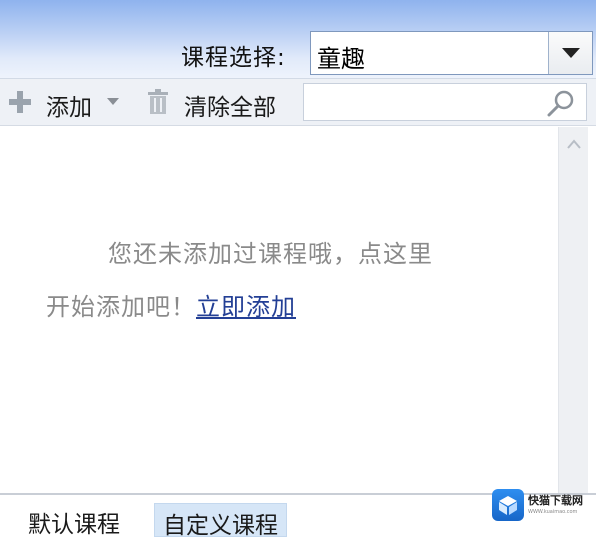 This screenshot has width=596, height=540. I want to click on trash-icon, so click(158, 102).